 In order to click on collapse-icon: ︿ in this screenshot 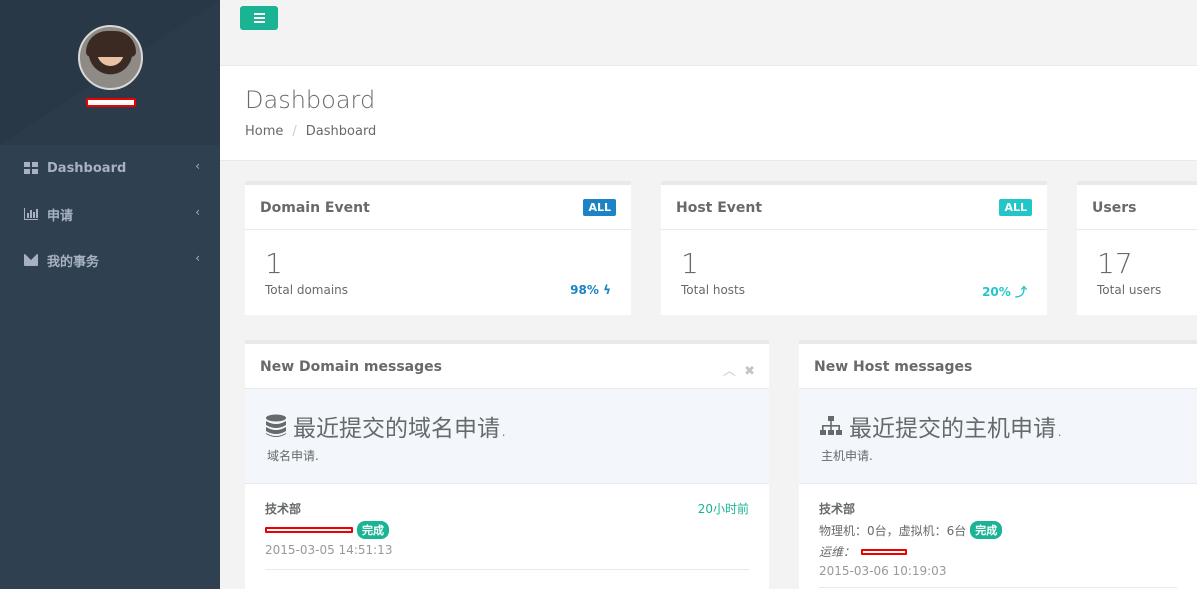, I will do `click(729, 371)`.